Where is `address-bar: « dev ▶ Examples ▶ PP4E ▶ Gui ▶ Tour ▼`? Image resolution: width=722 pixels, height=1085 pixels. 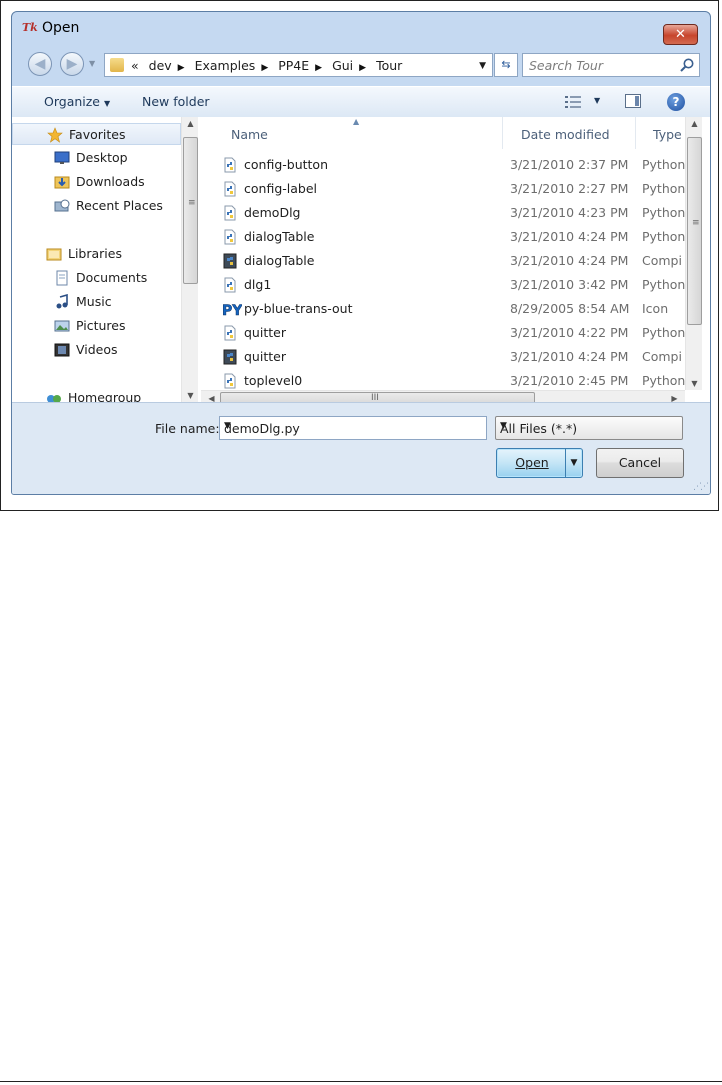
address-bar: « dev ▶ Examples ▶ PP4E ▶ Gui ▶ Tour ▼ is located at coordinates (298, 65).